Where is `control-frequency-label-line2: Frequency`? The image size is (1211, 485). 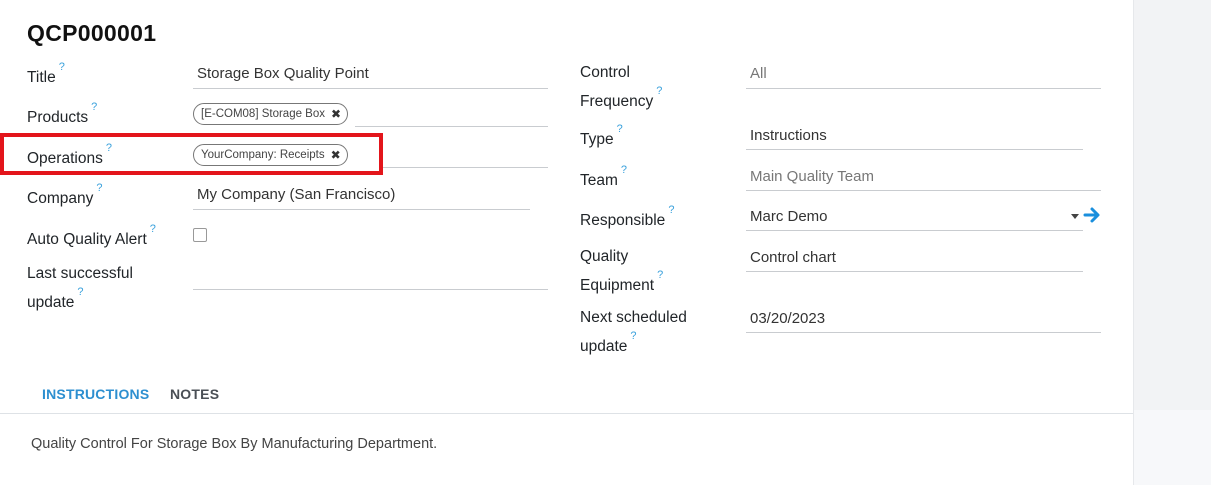 control-frequency-label-line2: Frequency is located at coordinates (617, 102).